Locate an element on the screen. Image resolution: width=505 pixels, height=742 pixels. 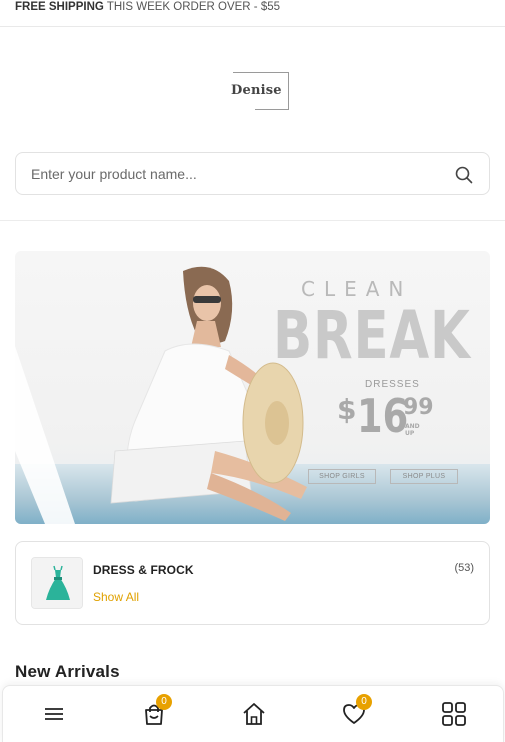
logo-text: Denise is located at coordinates (256, 90).